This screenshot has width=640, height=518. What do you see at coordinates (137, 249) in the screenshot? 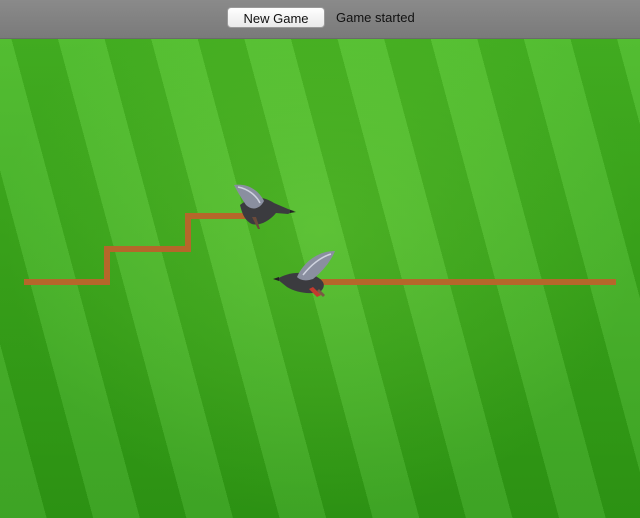
I see `path-left` at bounding box center [137, 249].